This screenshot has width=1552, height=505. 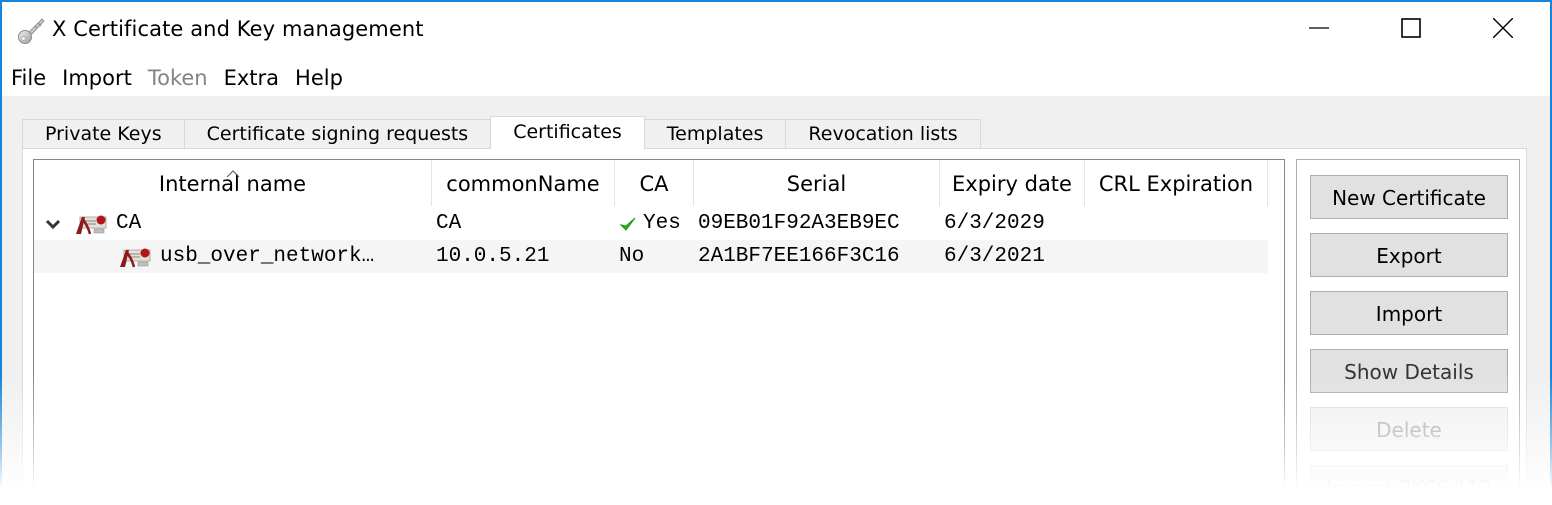 What do you see at coordinates (628, 224) in the screenshot?
I see `check-icon` at bounding box center [628, 224].